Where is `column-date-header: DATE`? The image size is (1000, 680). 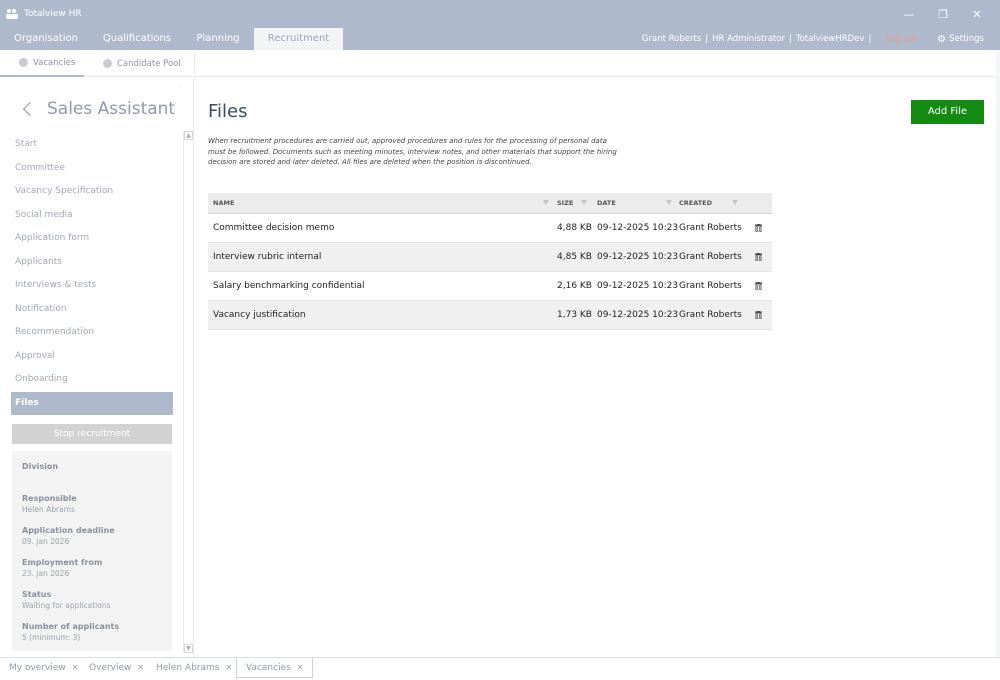 column-date-header: DATE is located at coordinates (606, 203).